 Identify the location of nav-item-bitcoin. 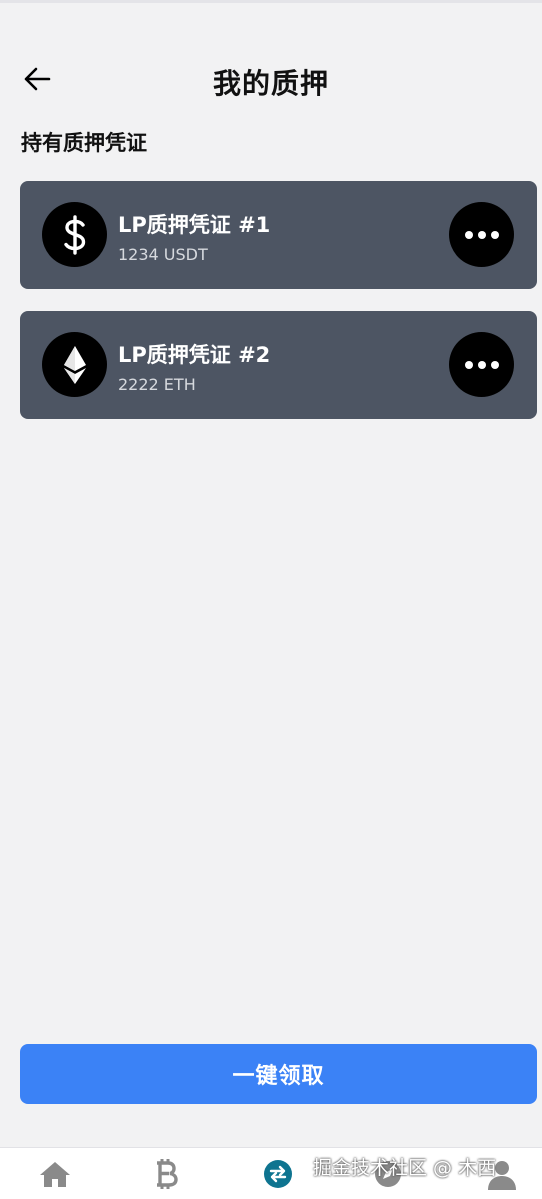
(166, 1174).